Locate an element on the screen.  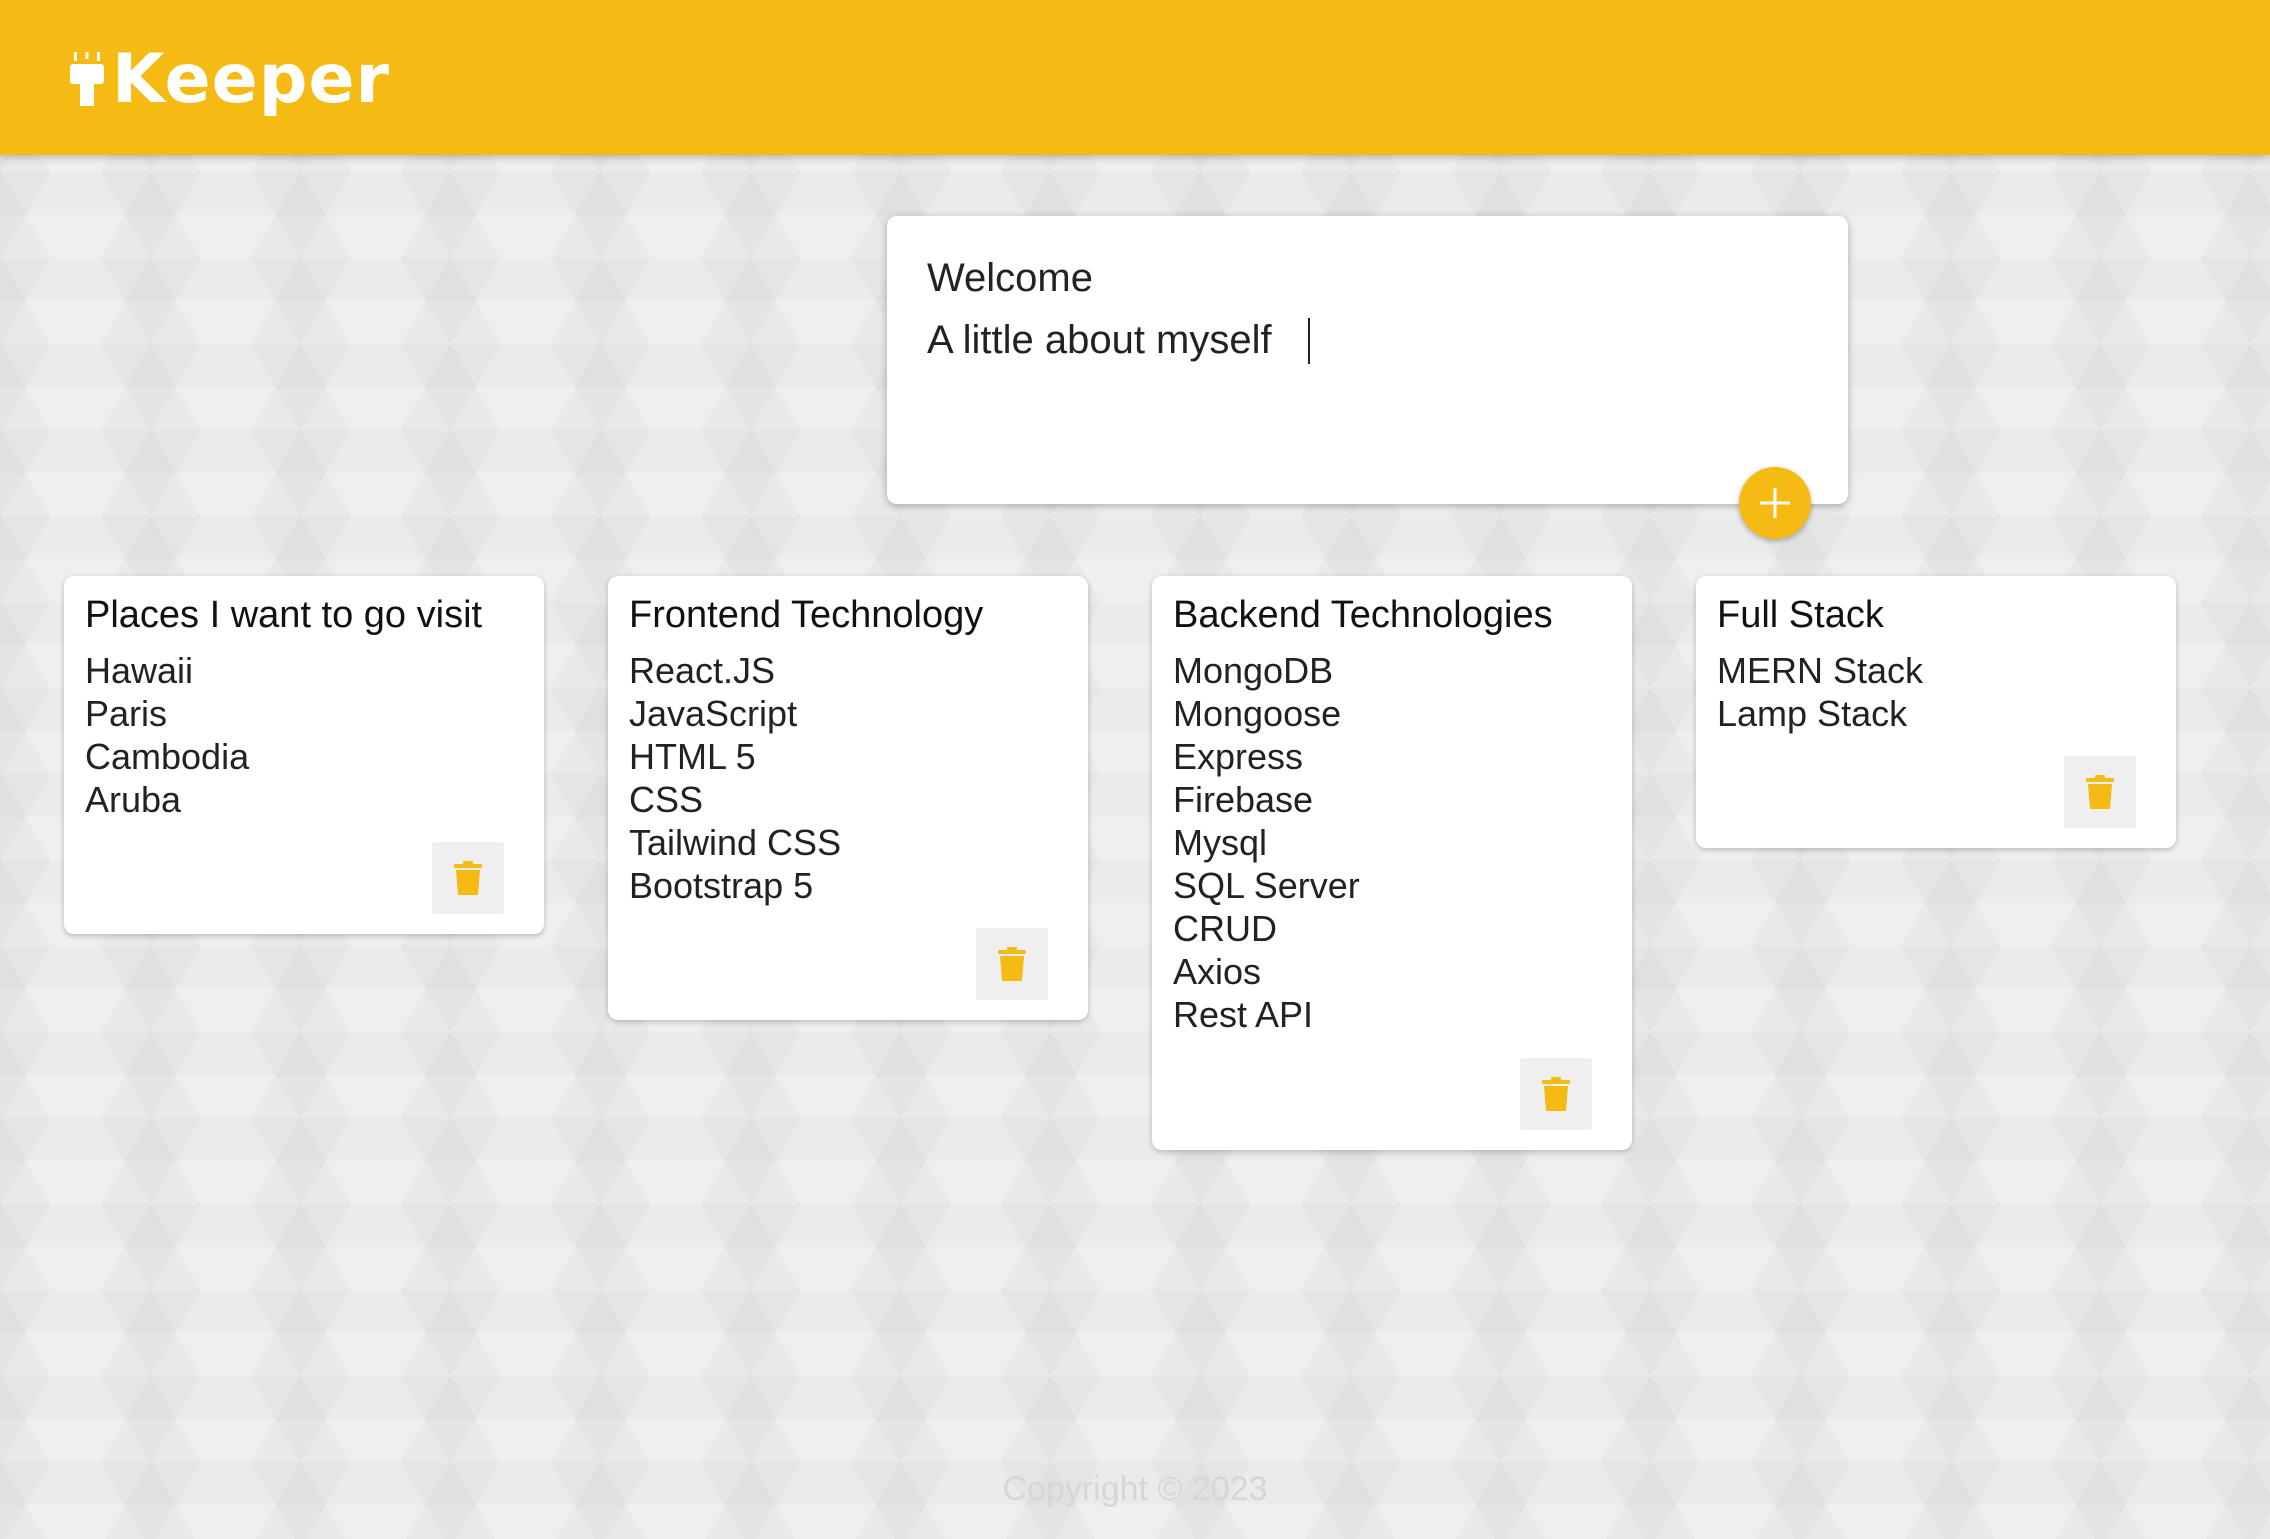
app-title: Keeper is located at coordinates (251, 79).